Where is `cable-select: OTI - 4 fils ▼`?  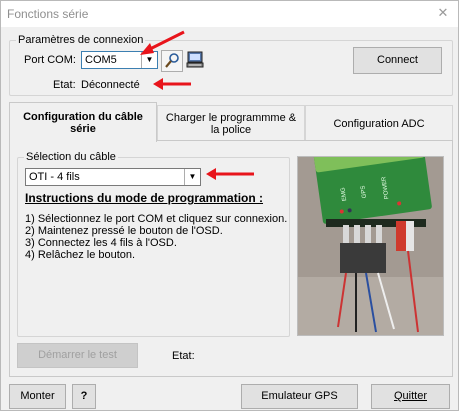 cable-select: OTI - 4 fils ▼ is located at coordinates (113, 177).